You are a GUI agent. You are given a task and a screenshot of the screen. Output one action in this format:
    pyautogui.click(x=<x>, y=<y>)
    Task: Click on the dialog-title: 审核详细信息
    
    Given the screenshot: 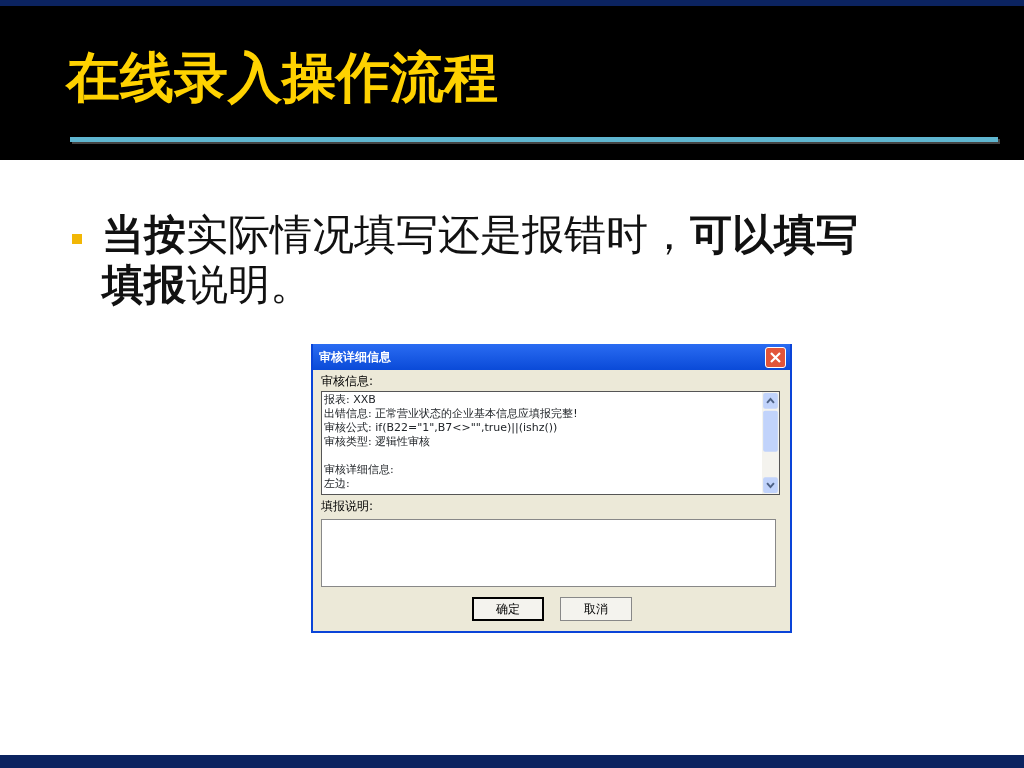 What is the action you would take?
    pyautogui.click(x=355, y=357)
    